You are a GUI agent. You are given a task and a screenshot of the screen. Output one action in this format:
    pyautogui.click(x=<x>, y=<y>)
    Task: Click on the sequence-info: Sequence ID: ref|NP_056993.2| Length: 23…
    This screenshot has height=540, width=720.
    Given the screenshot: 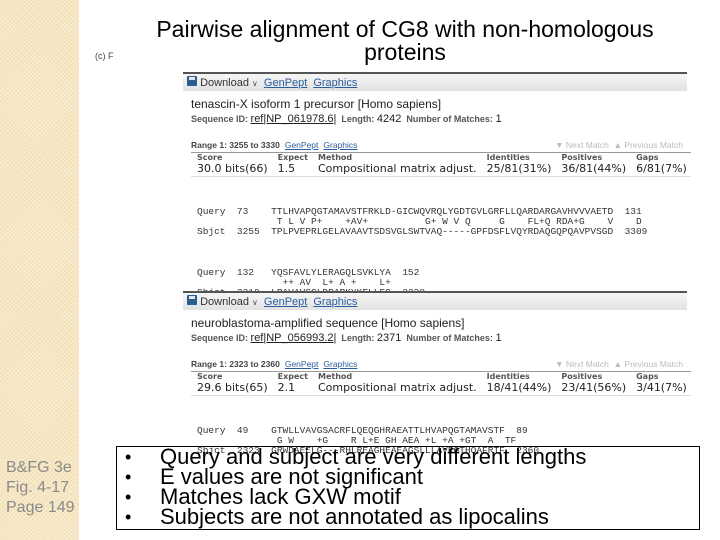 What is the action you would take?
    pyautogui.click(x=346, y=338)
    